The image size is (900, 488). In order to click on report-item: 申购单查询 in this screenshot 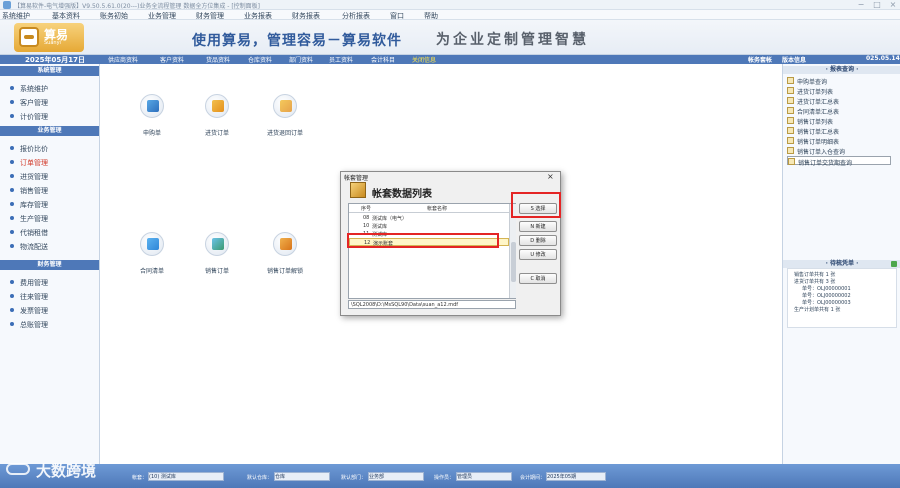, I will do `click(839, 81)`.